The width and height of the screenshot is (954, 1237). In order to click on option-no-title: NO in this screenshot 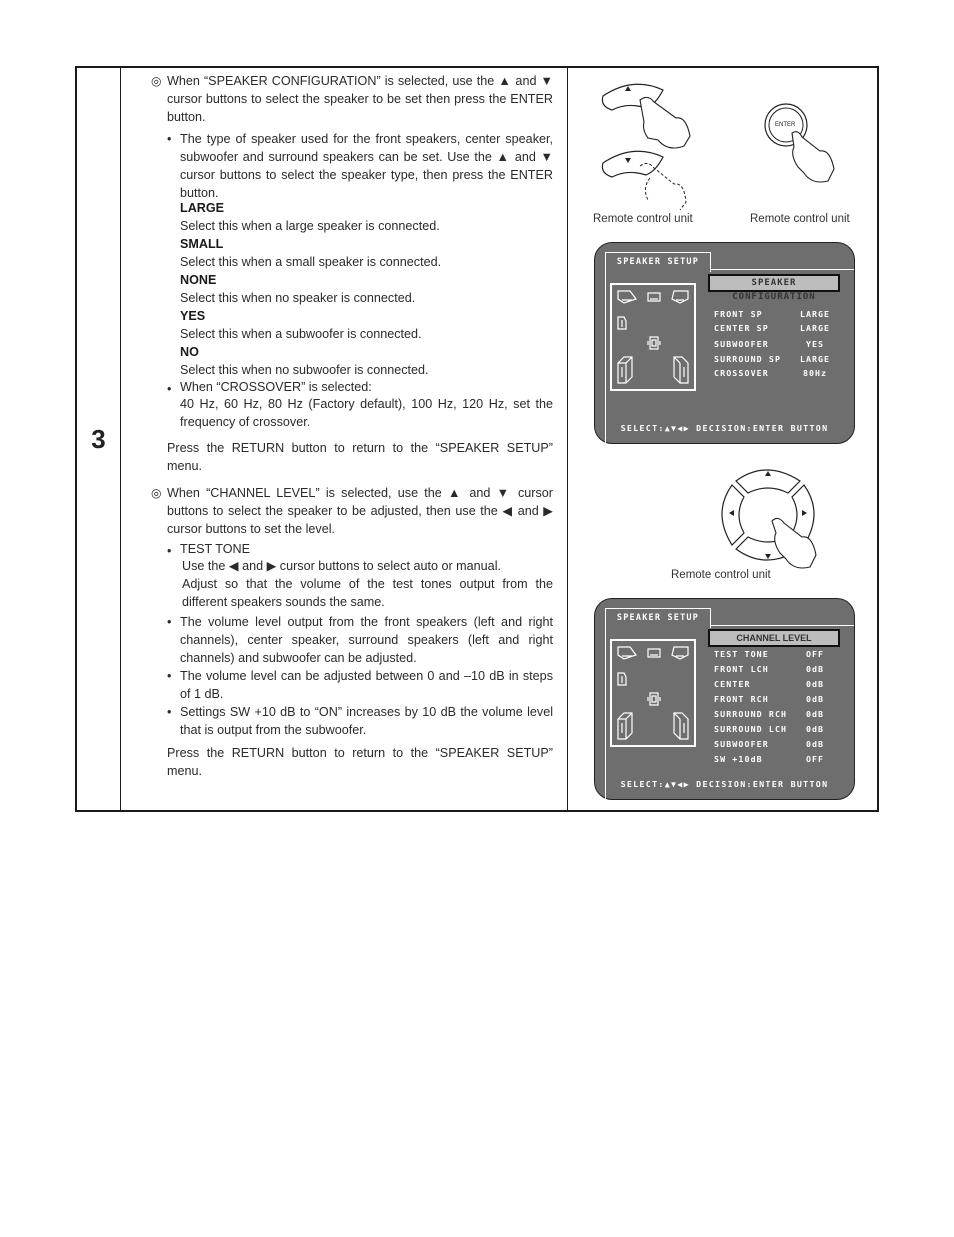, I will do `click(189, 352)`.